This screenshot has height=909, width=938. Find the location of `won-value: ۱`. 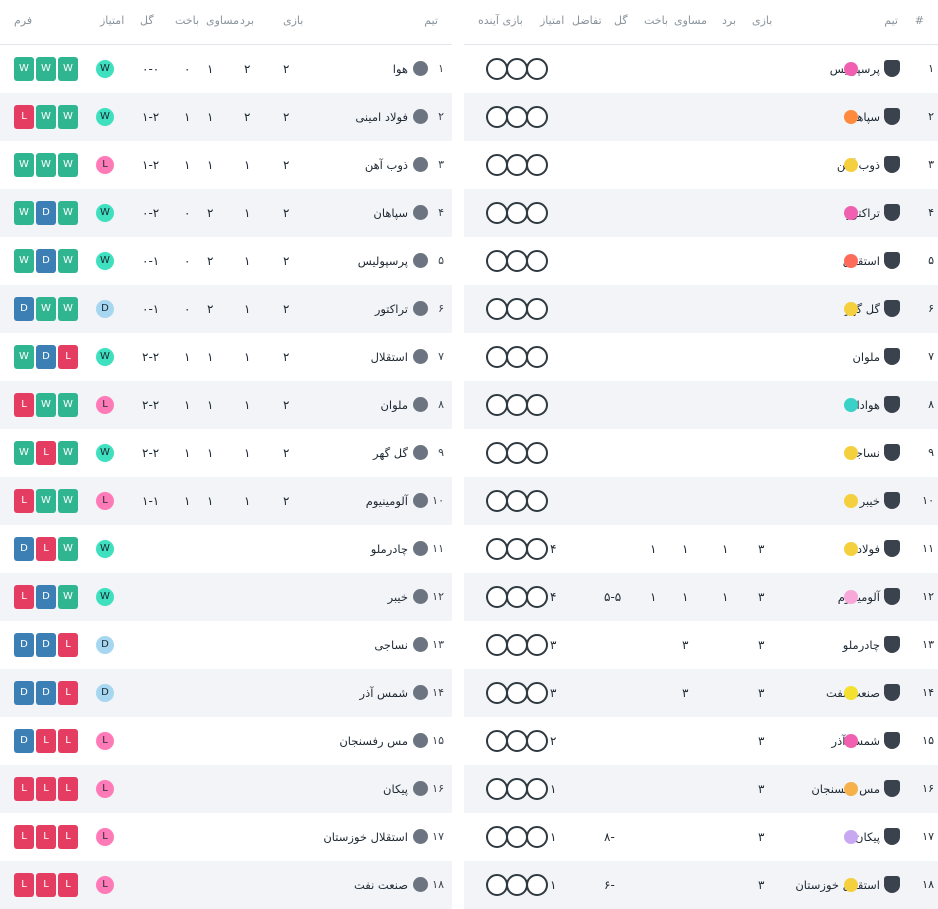

won-value: ۱ is located at coordinates (247, 261).